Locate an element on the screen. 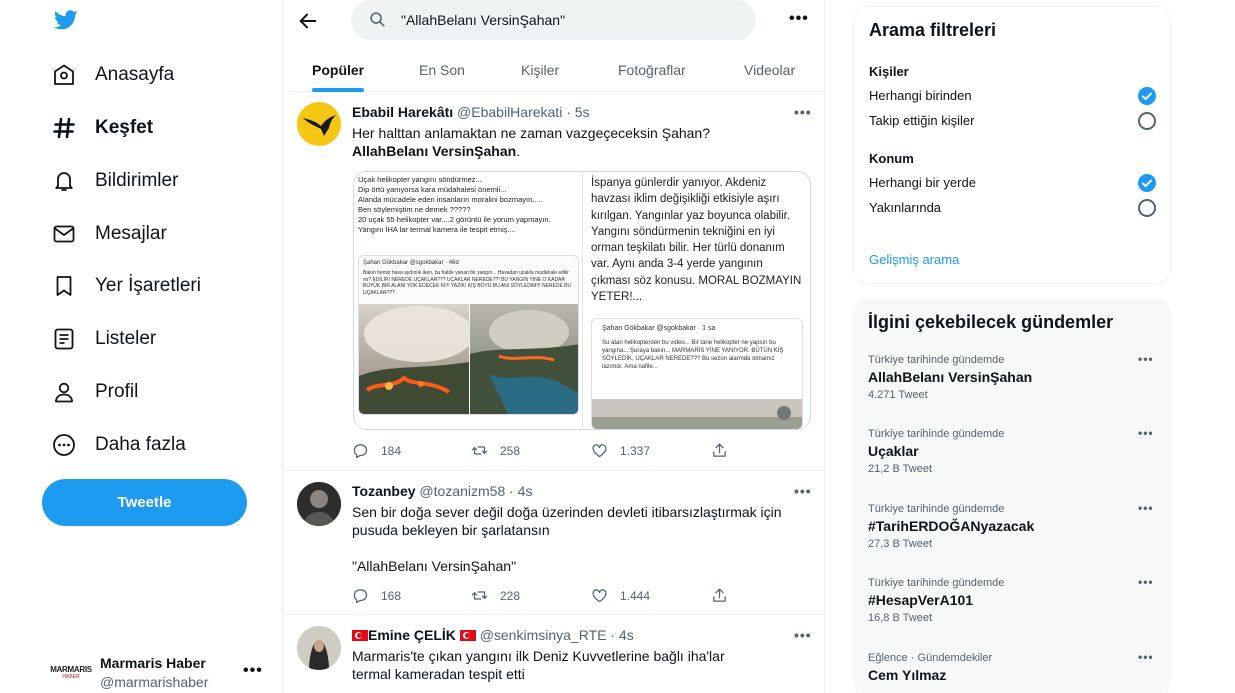 This screenshot has width=1235, height=693. tweet-text-quote: "AllahBelanı VersinŞahan" is located at coordinates (434, 566).